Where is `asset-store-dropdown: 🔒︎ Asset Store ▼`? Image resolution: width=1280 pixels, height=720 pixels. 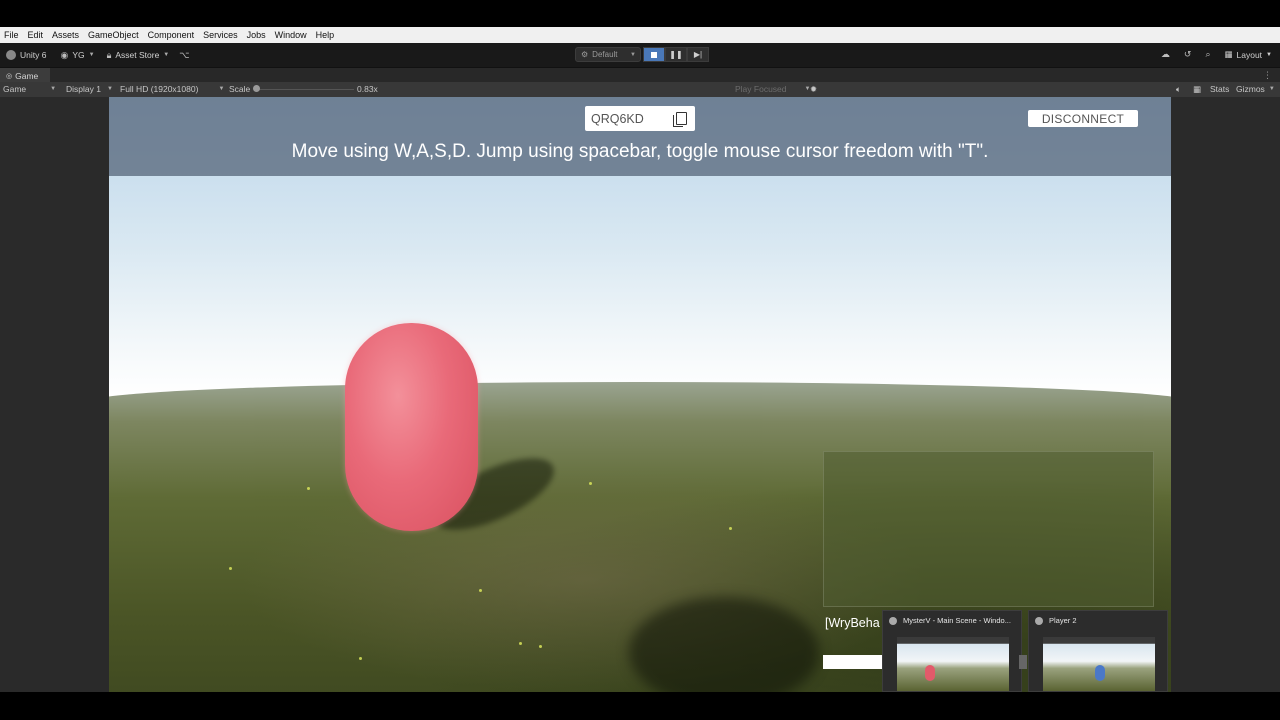 asset-store-dropdown: 🔒︎ Asset Store ▼ is located at coordinates (138, 55).